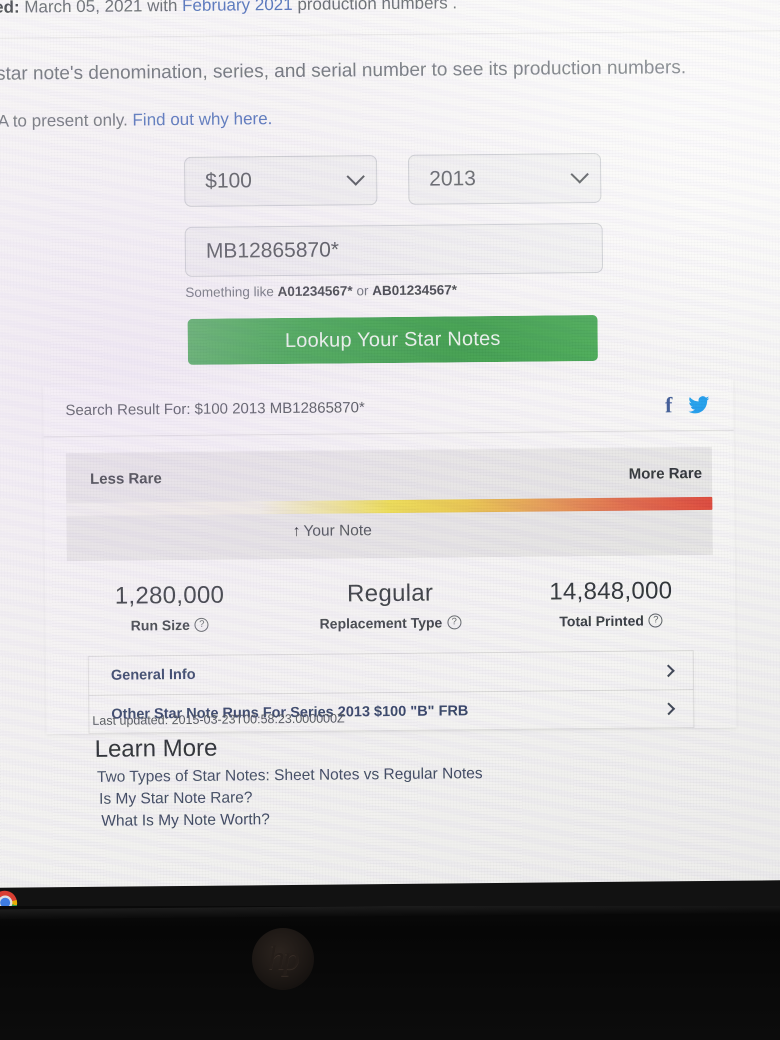 The image size is (780, 1040). I want to click on run-size-label: Run Size ?, so click(169, 625).